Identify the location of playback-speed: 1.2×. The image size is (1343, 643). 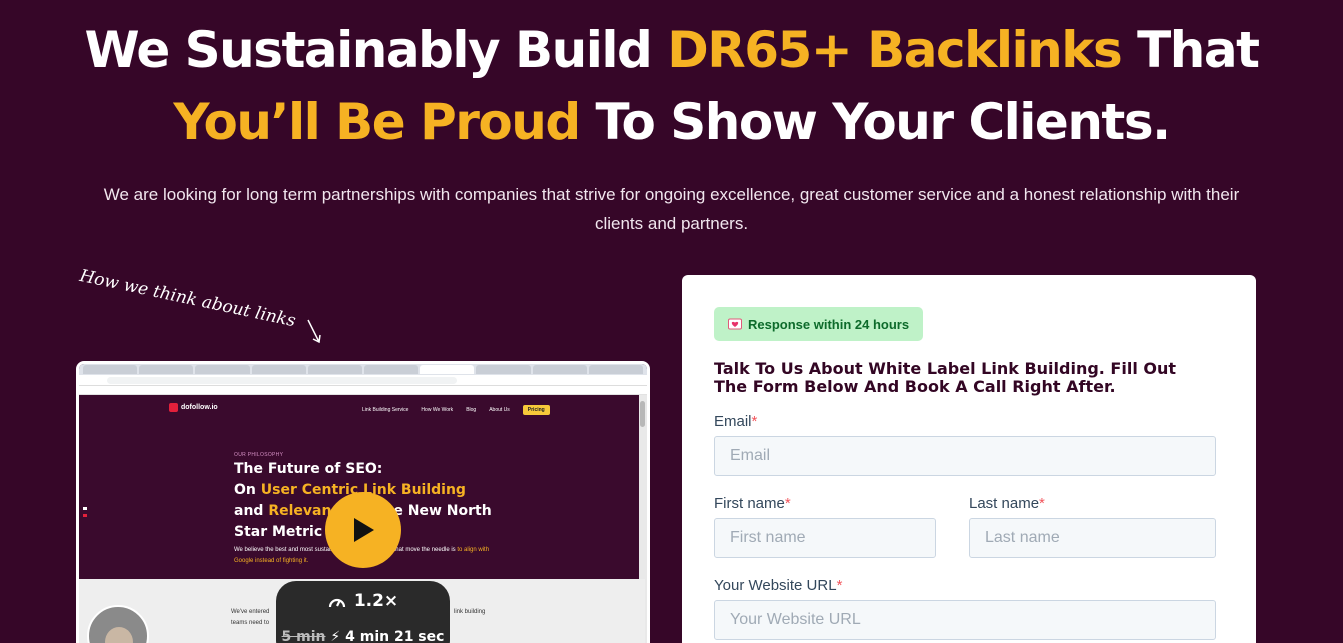
(363, 601).